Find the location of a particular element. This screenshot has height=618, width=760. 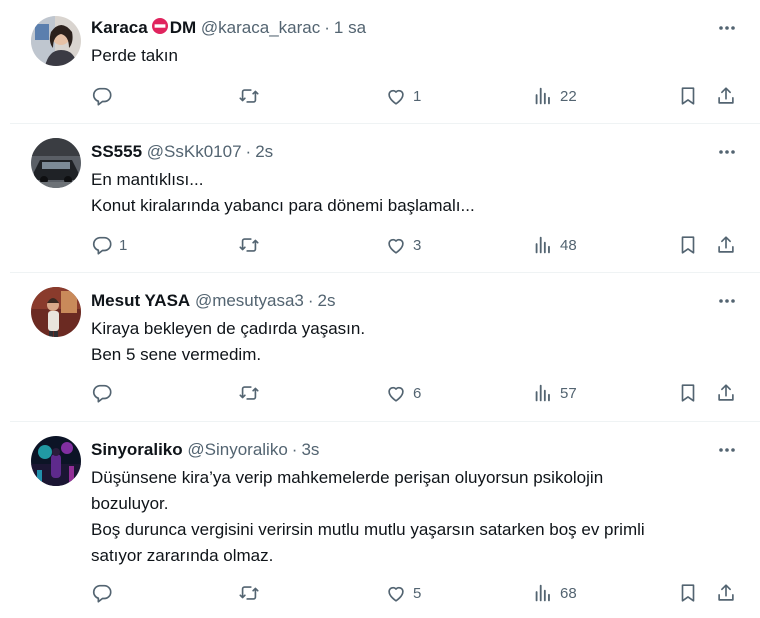

timestamp: 3s is located at coordinates (310, 449).